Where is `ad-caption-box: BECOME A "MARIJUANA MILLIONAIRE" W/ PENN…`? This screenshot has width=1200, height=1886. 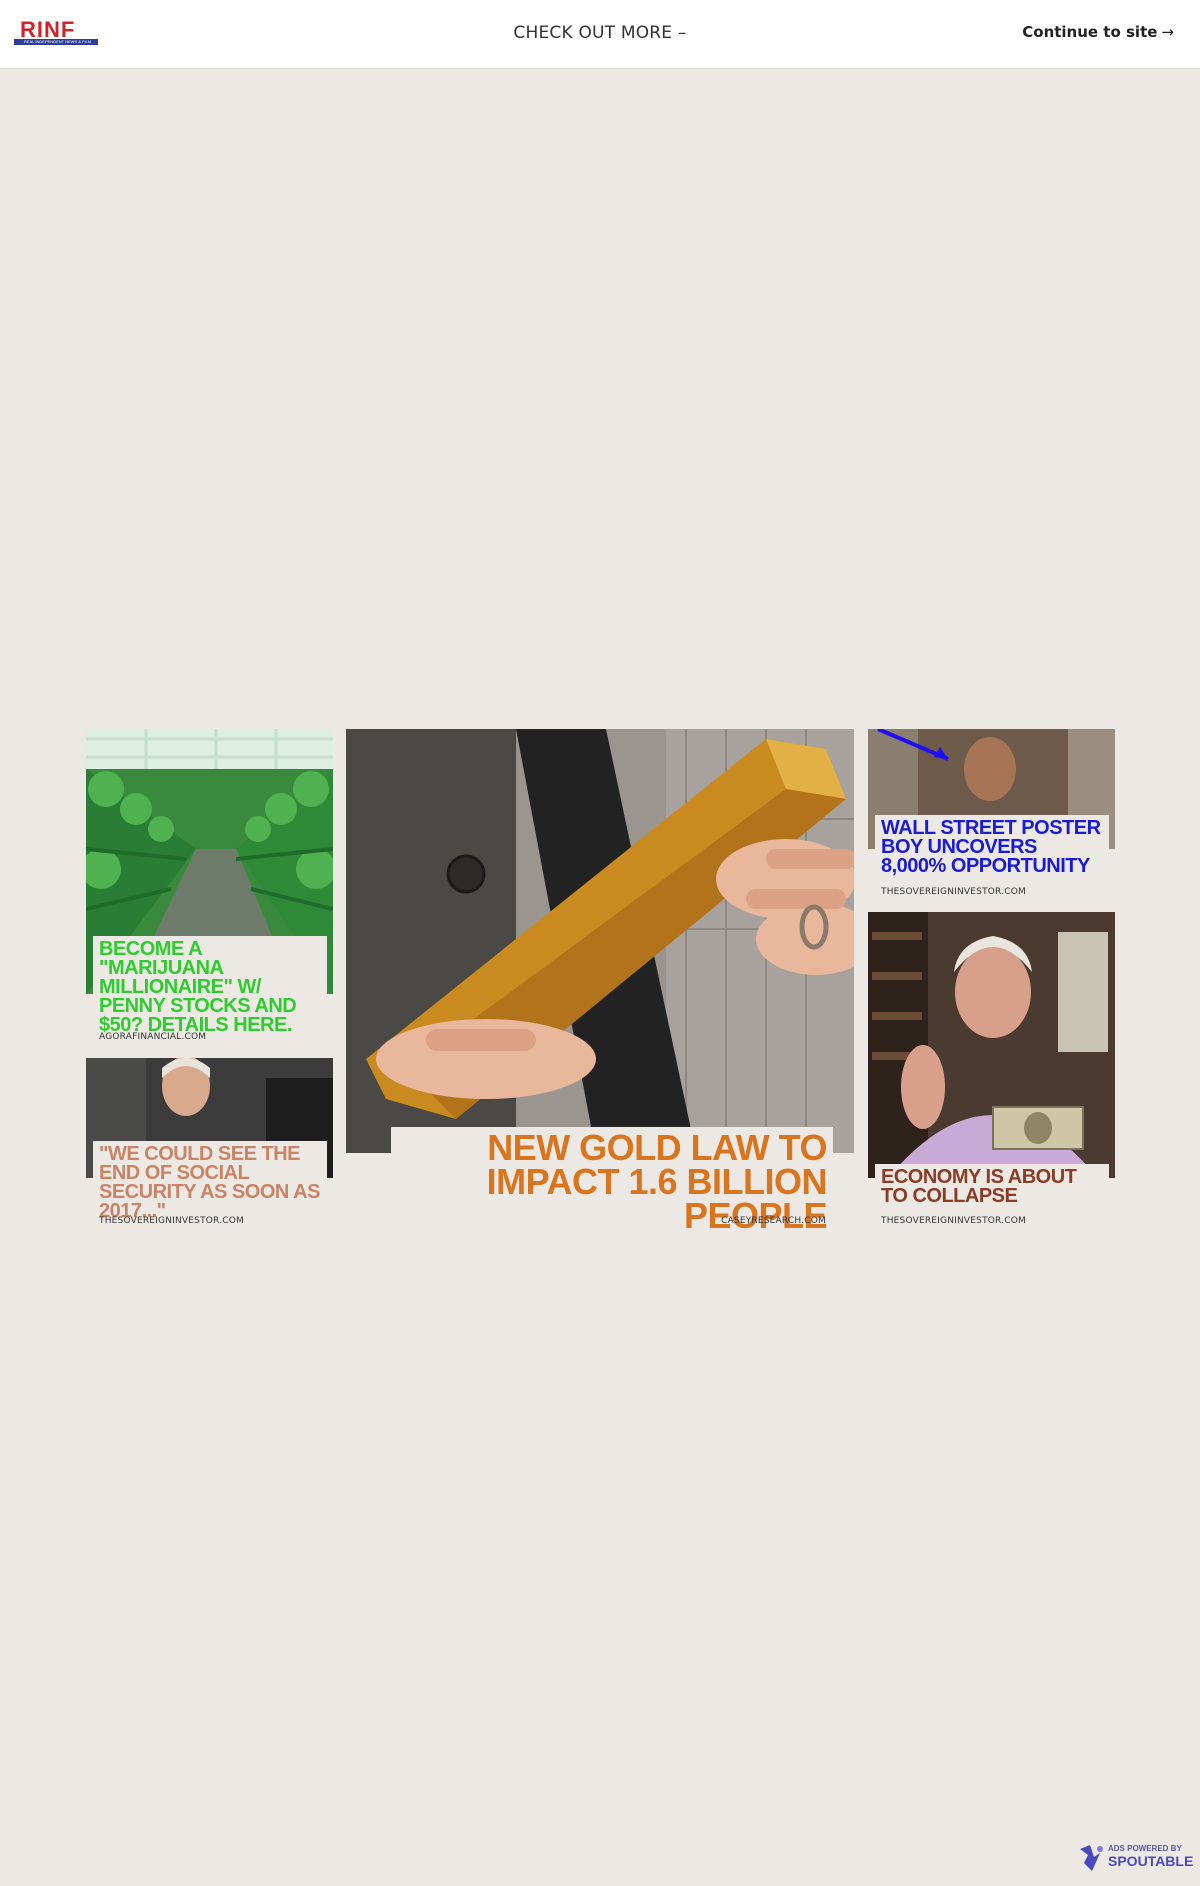
ad-caption-box: BECOME A "MARIJUANA MILLIONAIRE" W/ PENN… is located at coordinates (210, 986).